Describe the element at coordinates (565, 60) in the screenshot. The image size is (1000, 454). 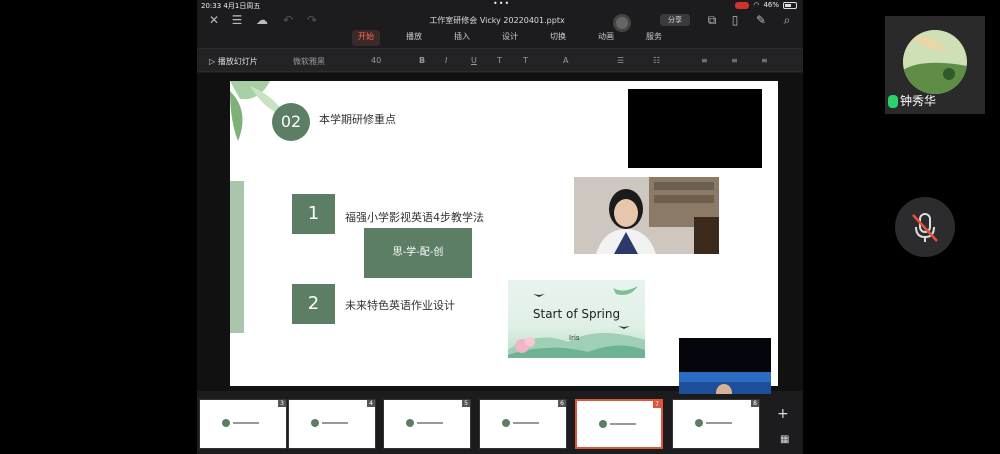
I see `font-color-button: A` at that location.